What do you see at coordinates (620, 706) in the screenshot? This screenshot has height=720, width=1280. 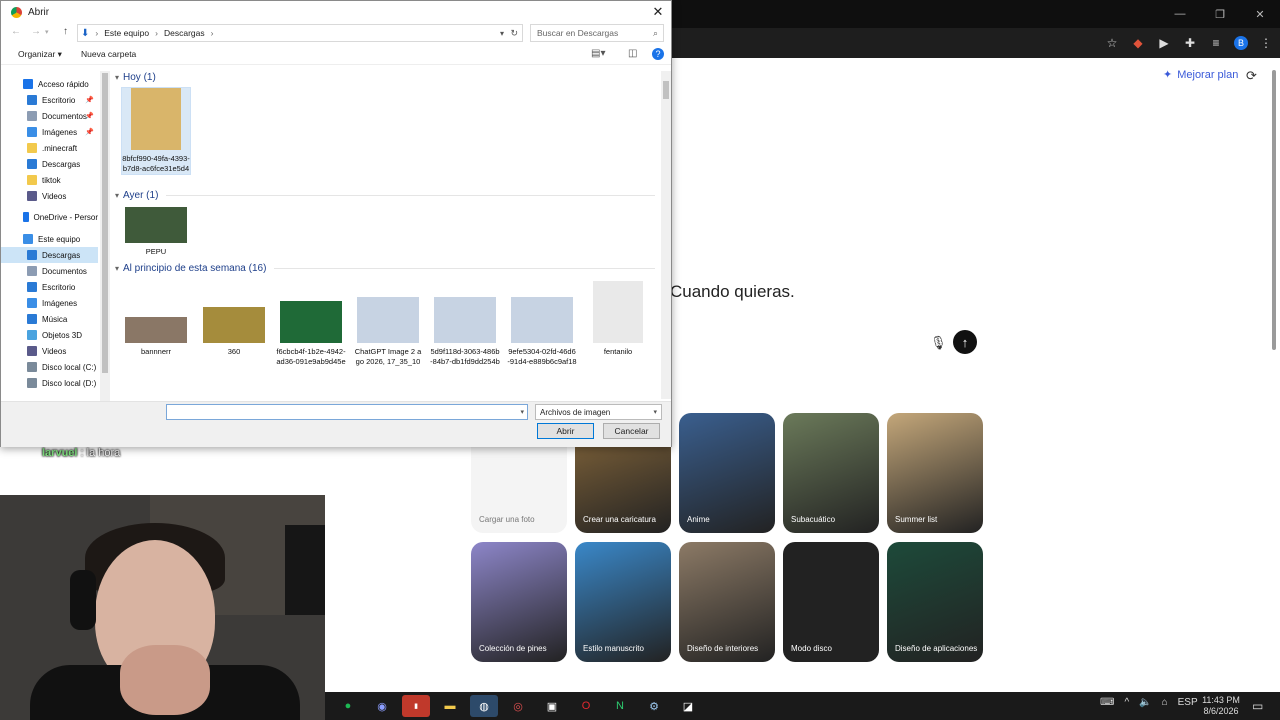 I see `app-icon: N` at bounding box center [620, 706].